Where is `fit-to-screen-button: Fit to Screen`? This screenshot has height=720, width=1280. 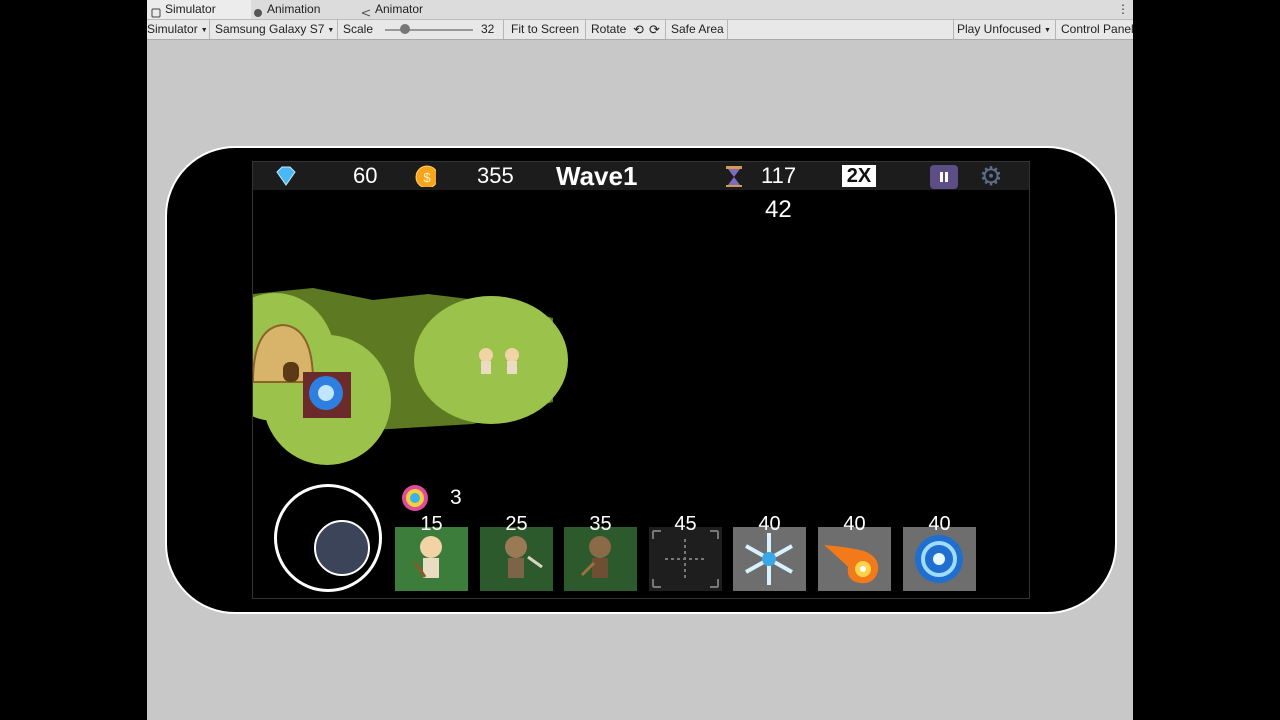
fit-to-screen-button: Fit to Screen is located at coordinates (548, 29).